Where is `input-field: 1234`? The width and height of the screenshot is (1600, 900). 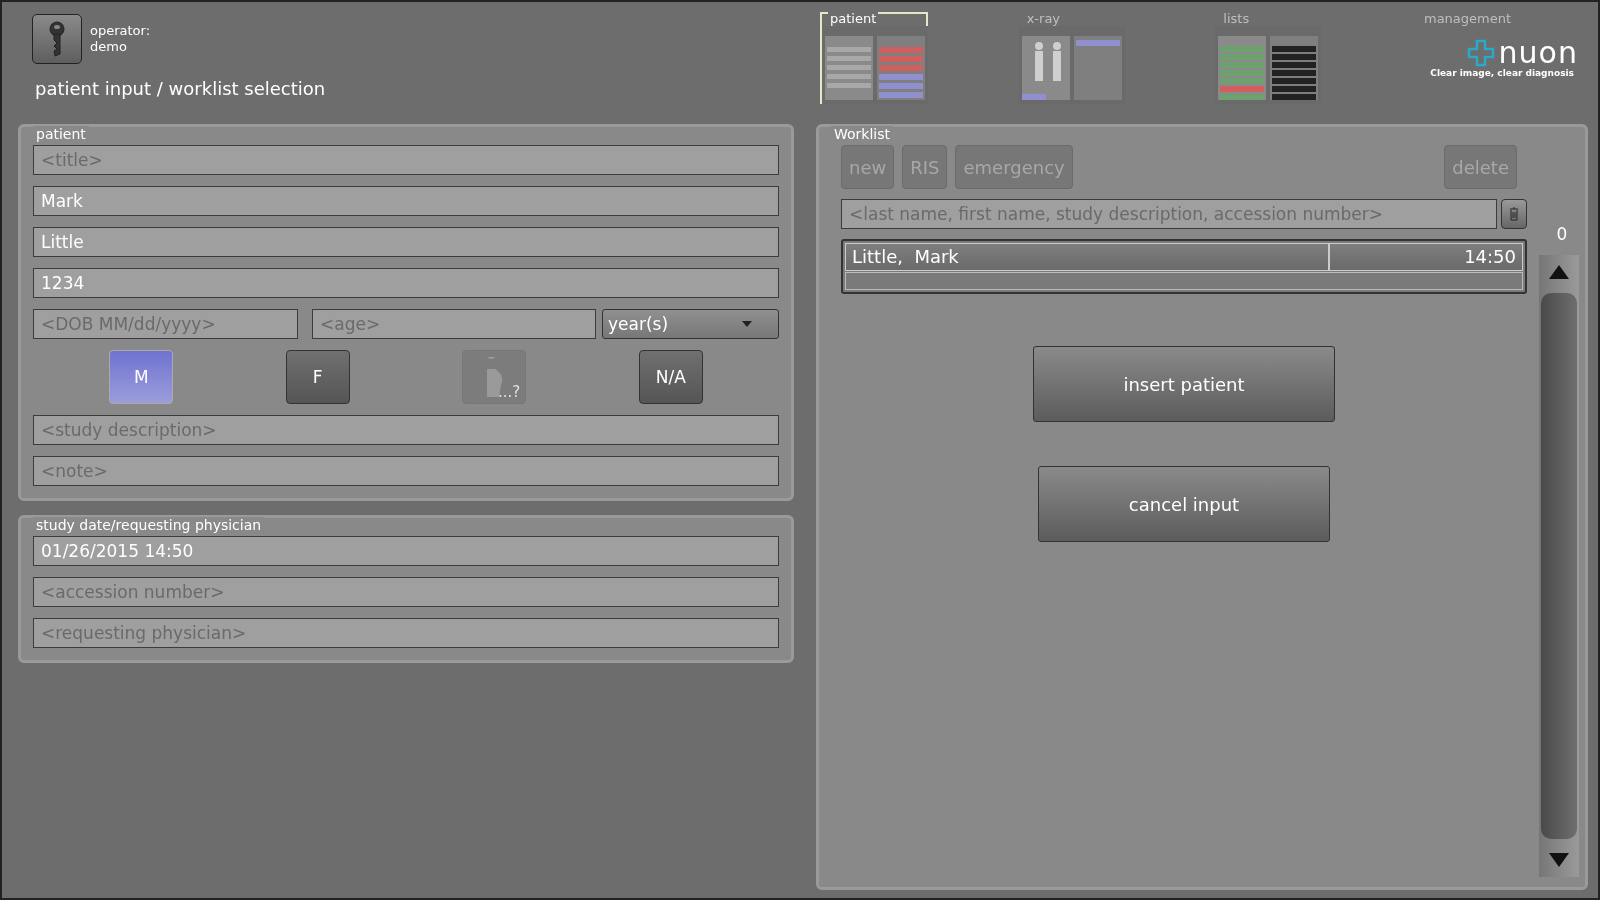
input-field: 1234 is located at coordinates (406, 283).